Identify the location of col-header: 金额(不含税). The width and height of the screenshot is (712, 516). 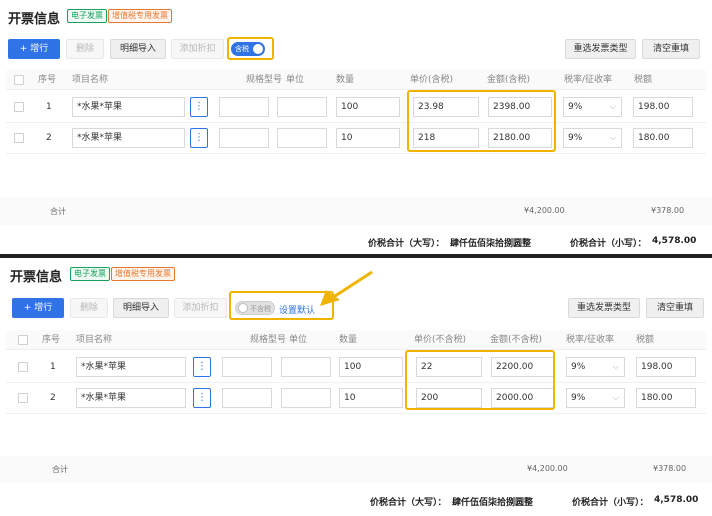
(516, 340).